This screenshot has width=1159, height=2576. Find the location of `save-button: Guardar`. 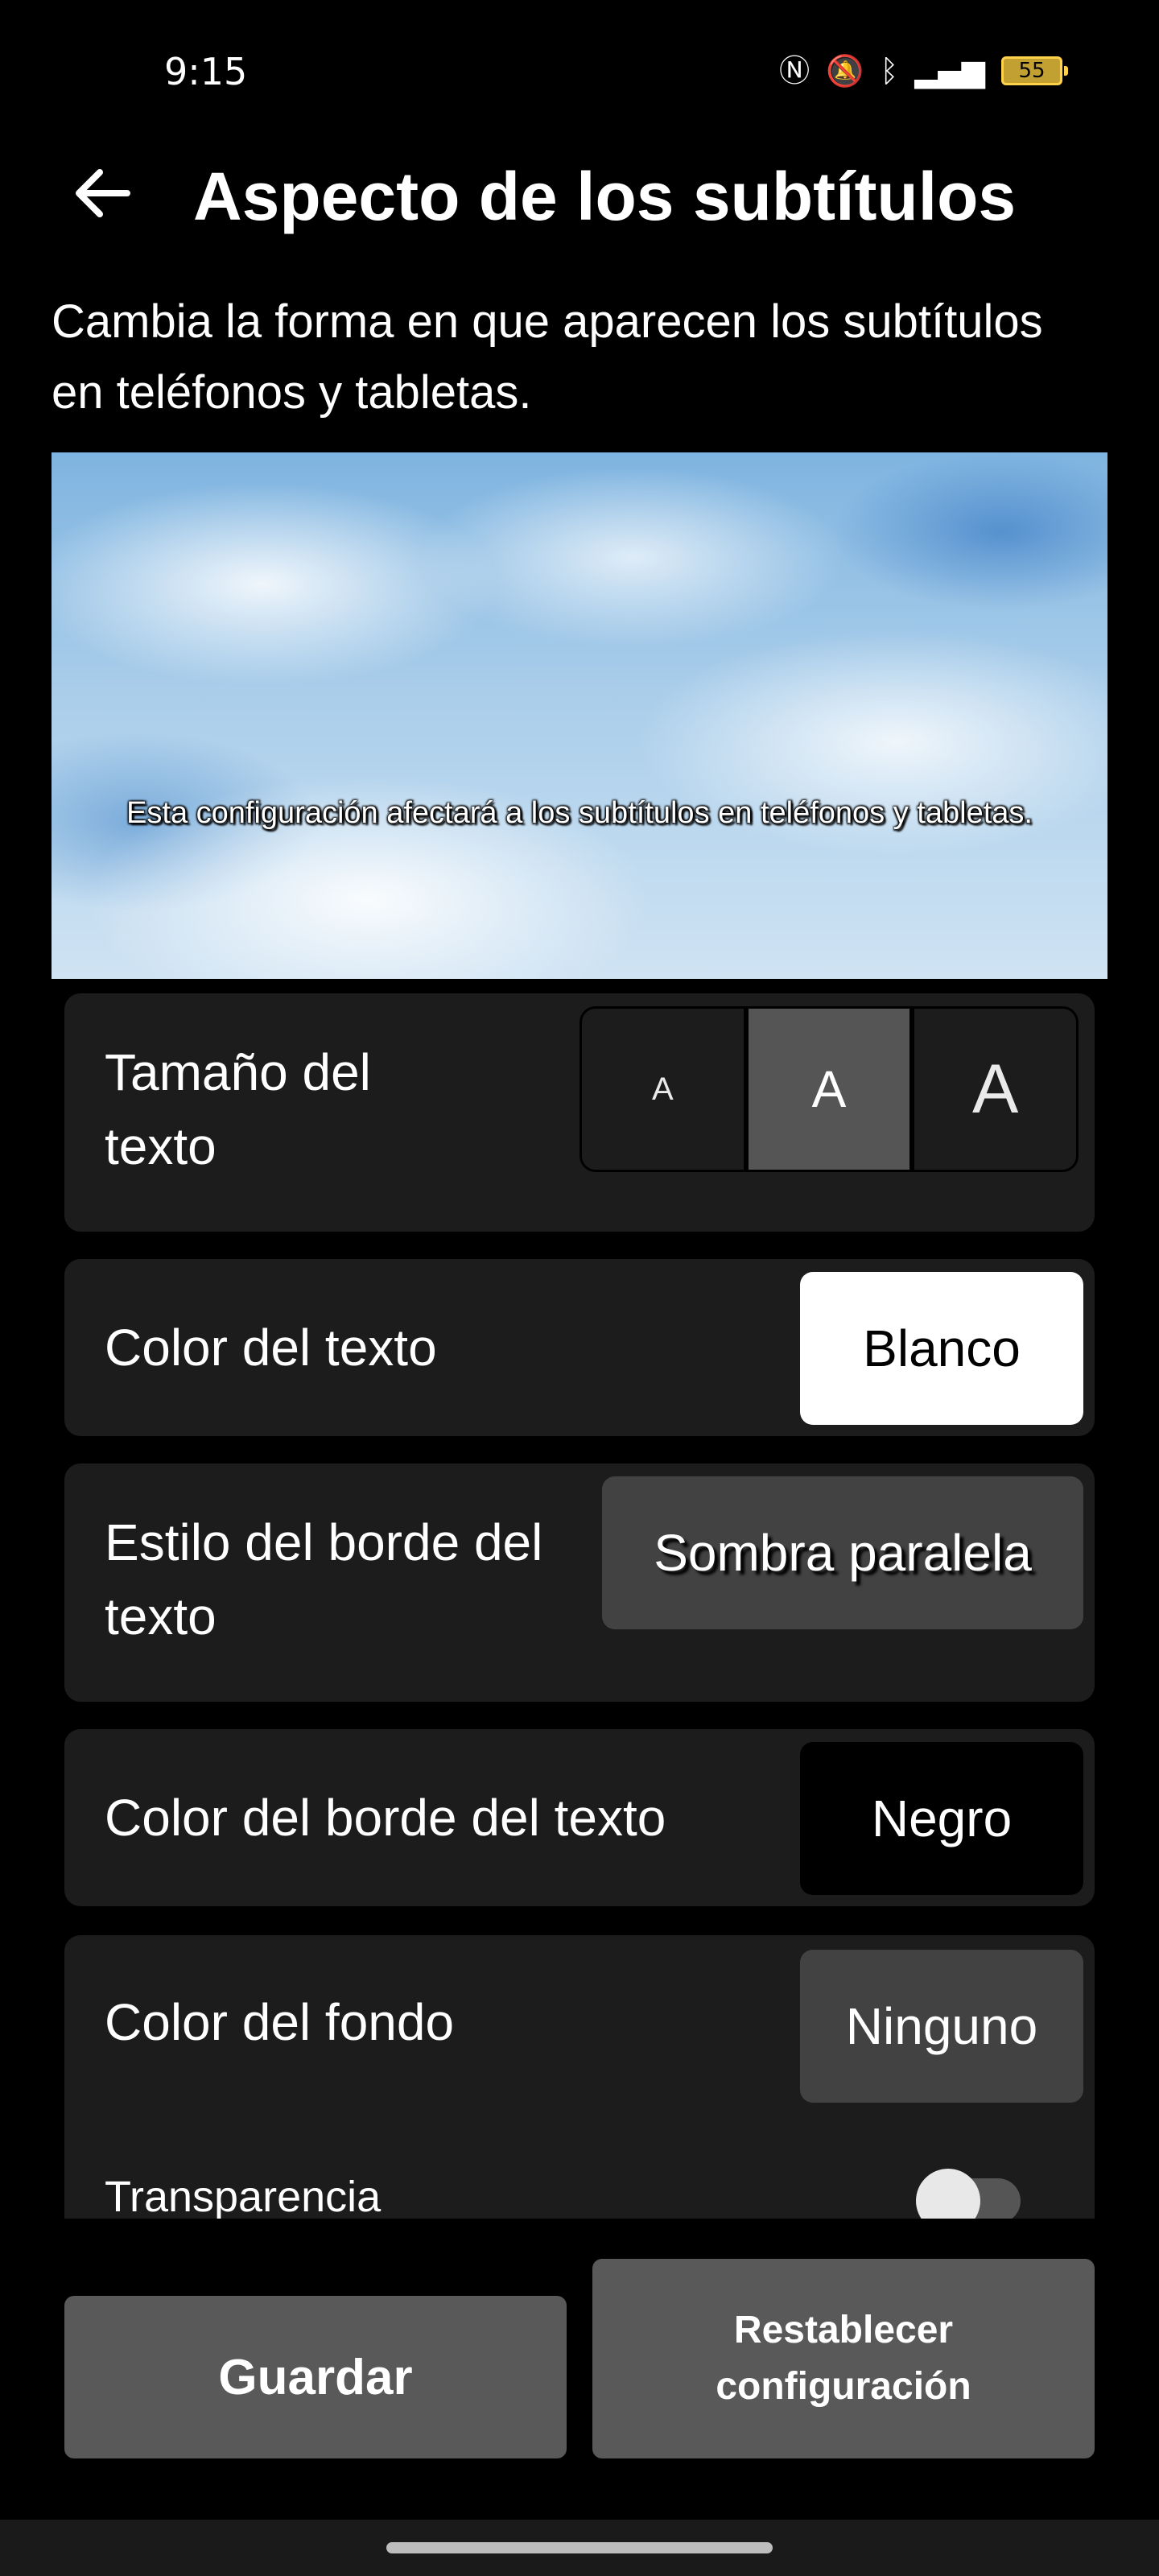

save-button: Guardar is located at coordinates (315, 2377).